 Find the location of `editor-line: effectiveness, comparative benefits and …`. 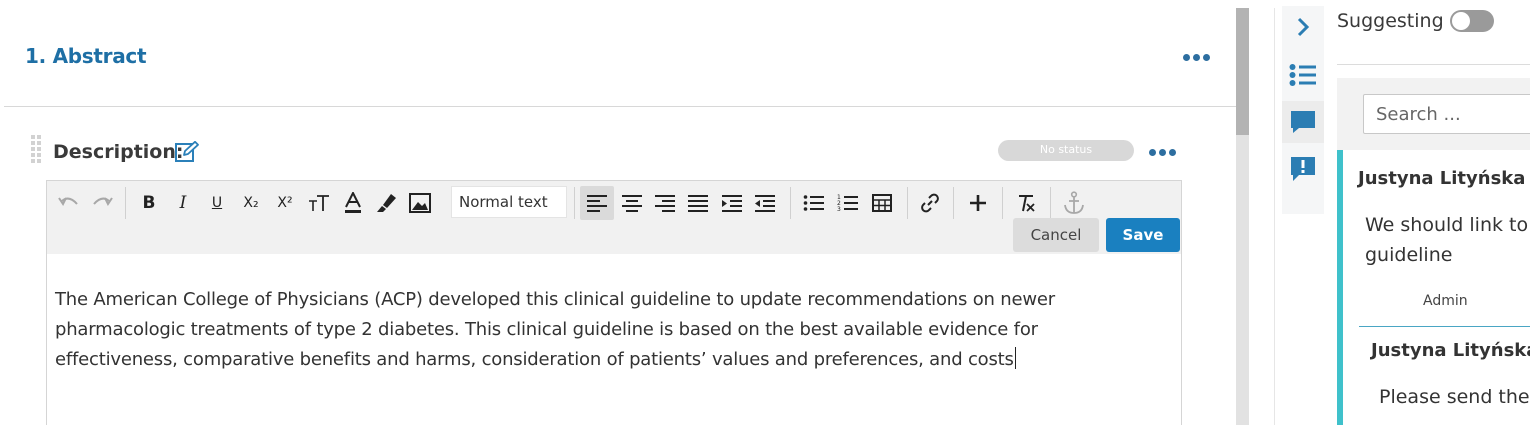

editor-line: effectiveness, comparative benefits and … is located at coordinates (534, 359).